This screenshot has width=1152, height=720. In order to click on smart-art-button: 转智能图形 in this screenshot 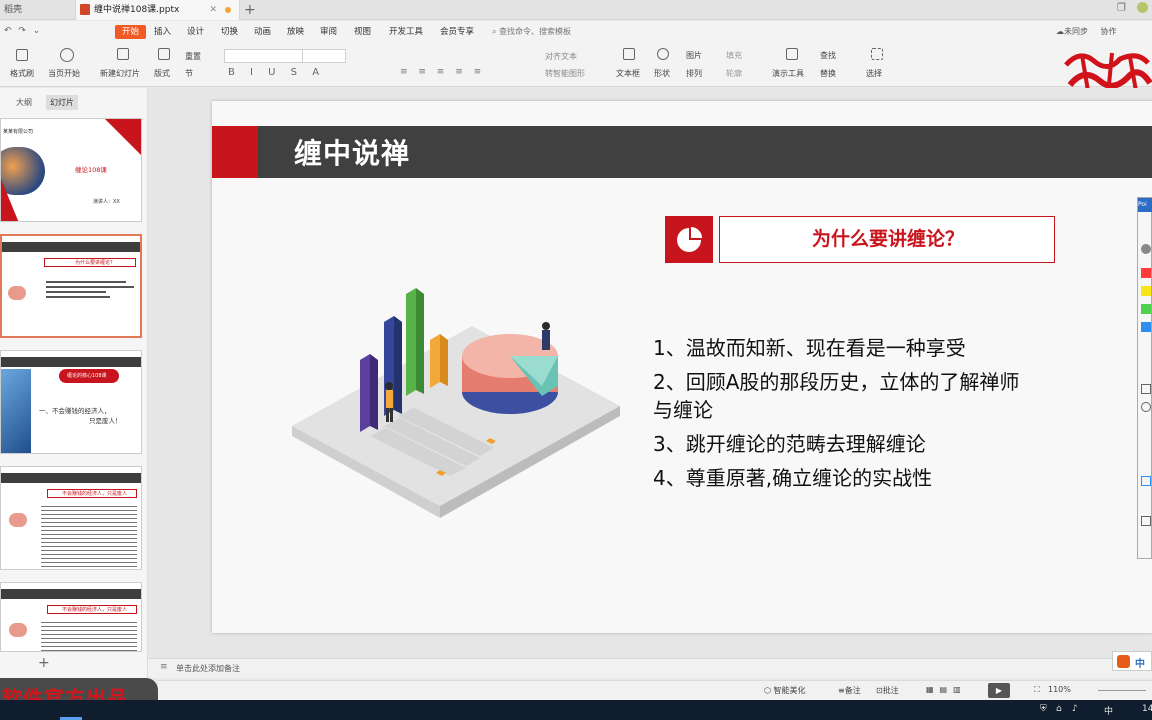, I will do `click(565, 73)`.